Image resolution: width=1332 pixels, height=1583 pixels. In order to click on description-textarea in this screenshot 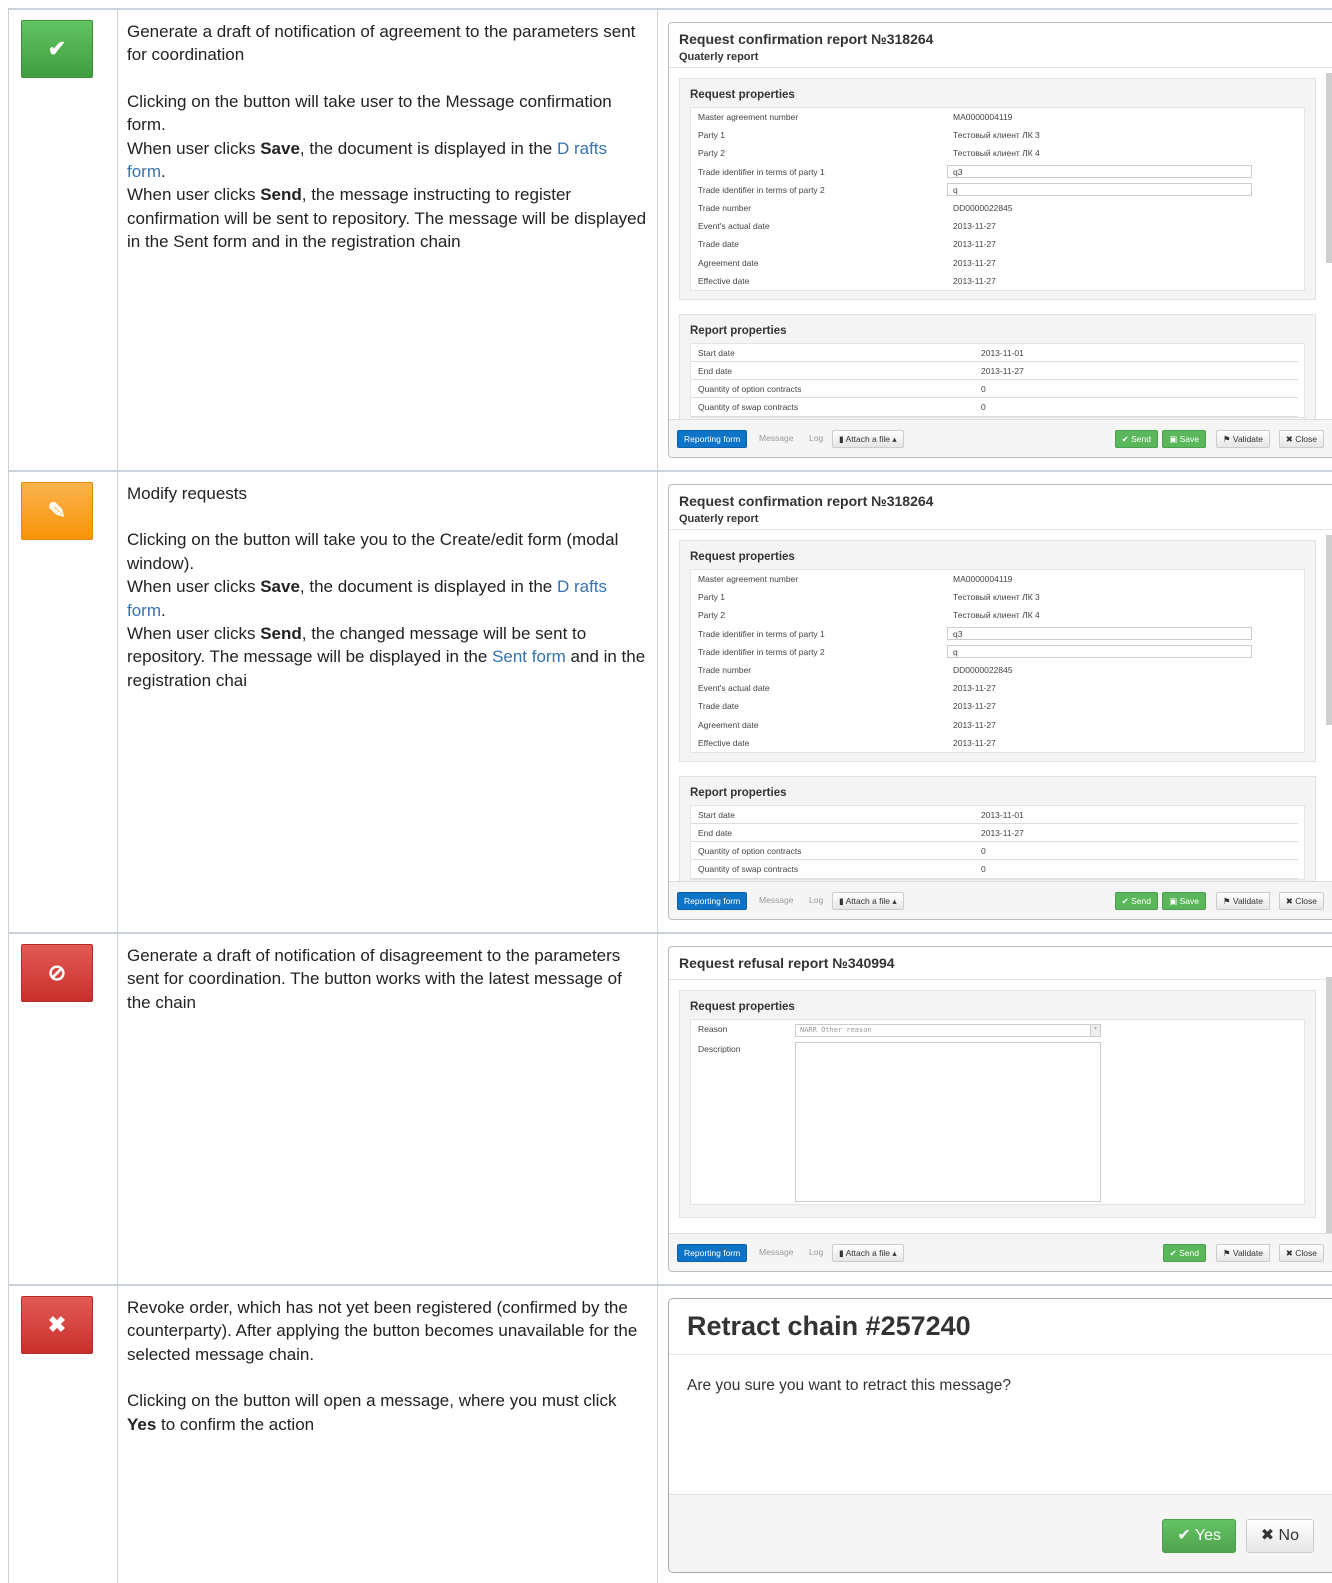, I will do `click(948, 1122)`.